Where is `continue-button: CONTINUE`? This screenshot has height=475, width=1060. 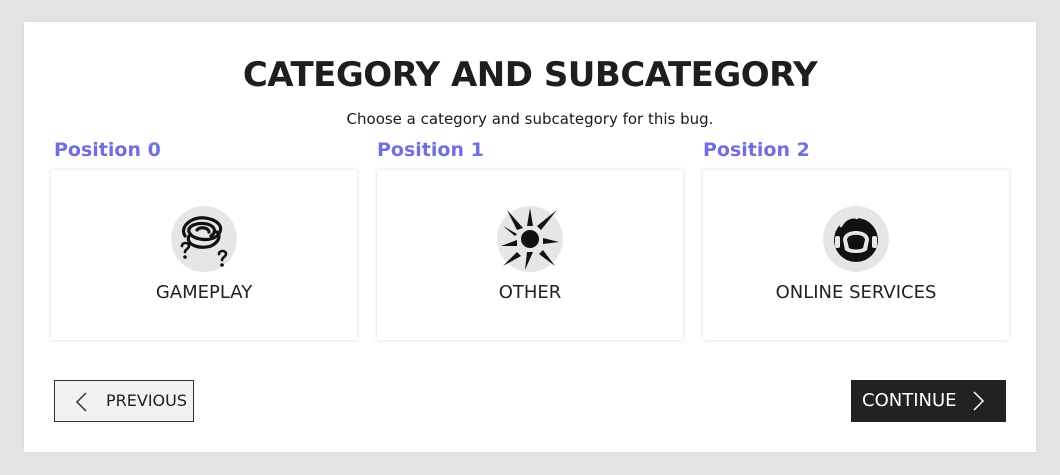
continue-button: CONTINUE is located at coordinates (928, 401).